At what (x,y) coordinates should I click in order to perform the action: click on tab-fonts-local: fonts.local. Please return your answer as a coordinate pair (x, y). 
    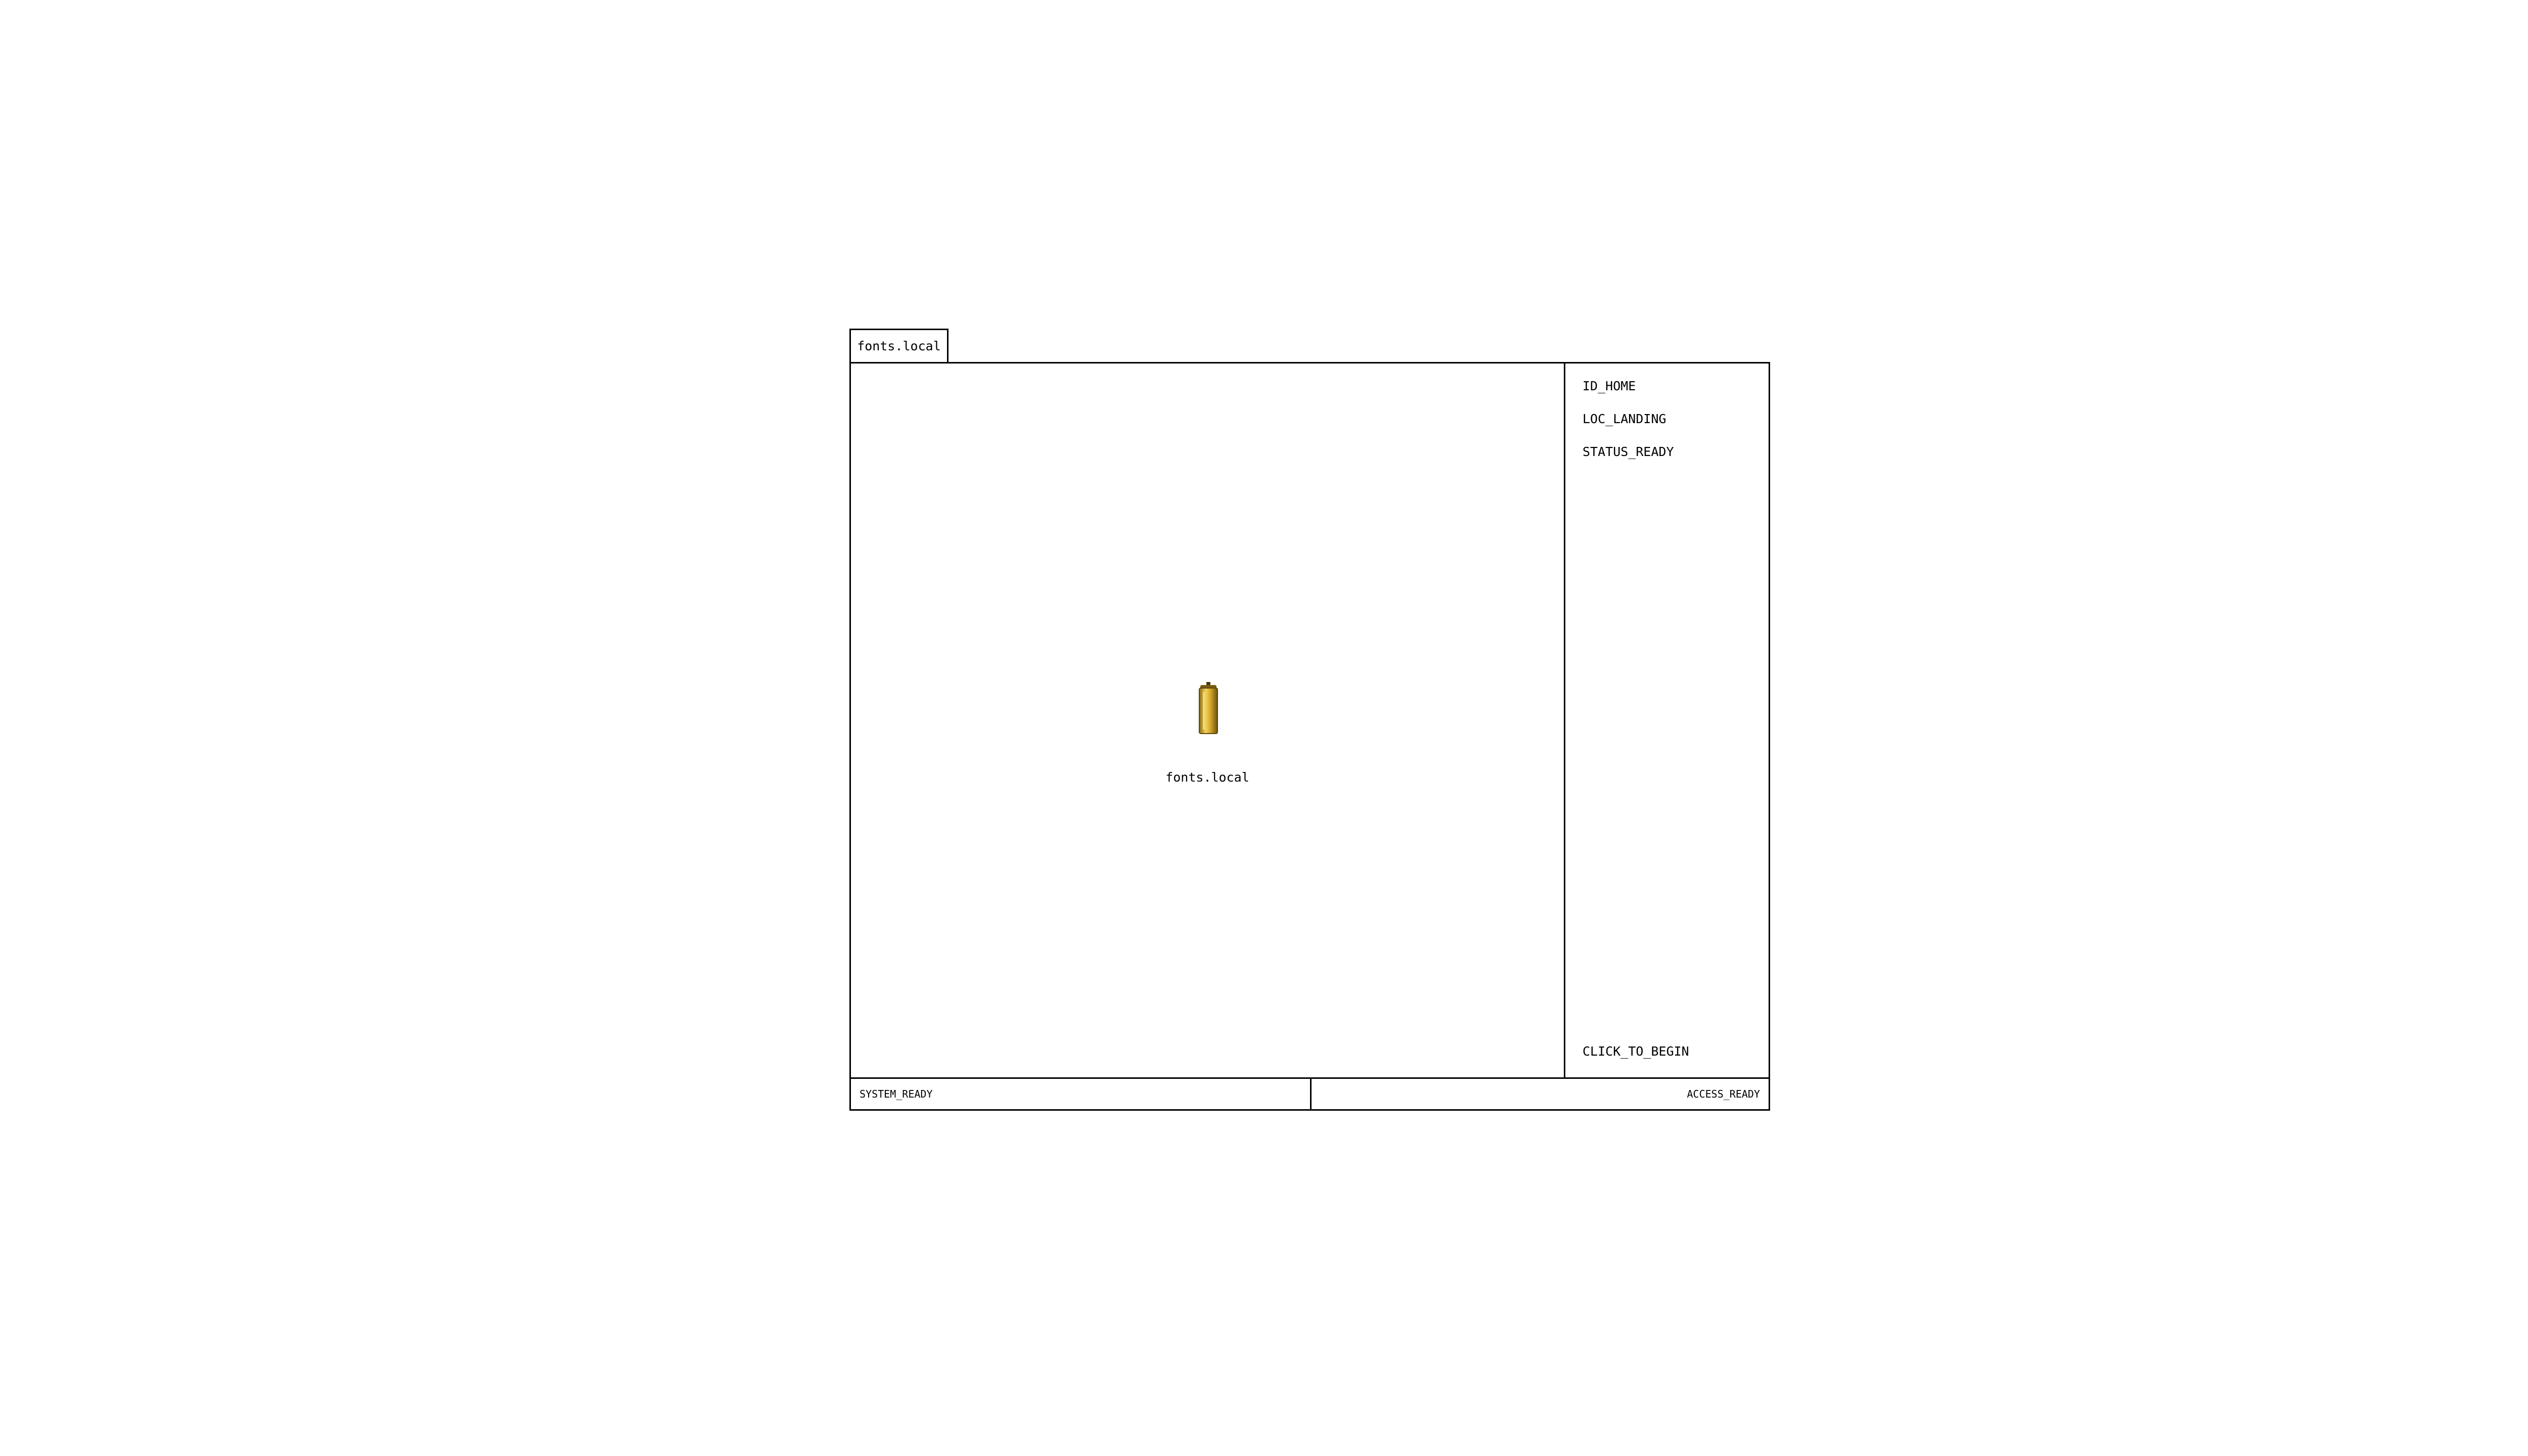
    Looking at the image, I should click on (899, 345).